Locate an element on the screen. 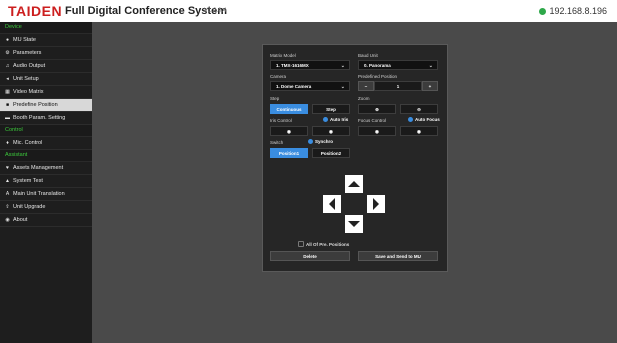 The image size is (617, 343). baud-unit-select: 0. Panorama ⌄ is located at coordinates (398, 65).